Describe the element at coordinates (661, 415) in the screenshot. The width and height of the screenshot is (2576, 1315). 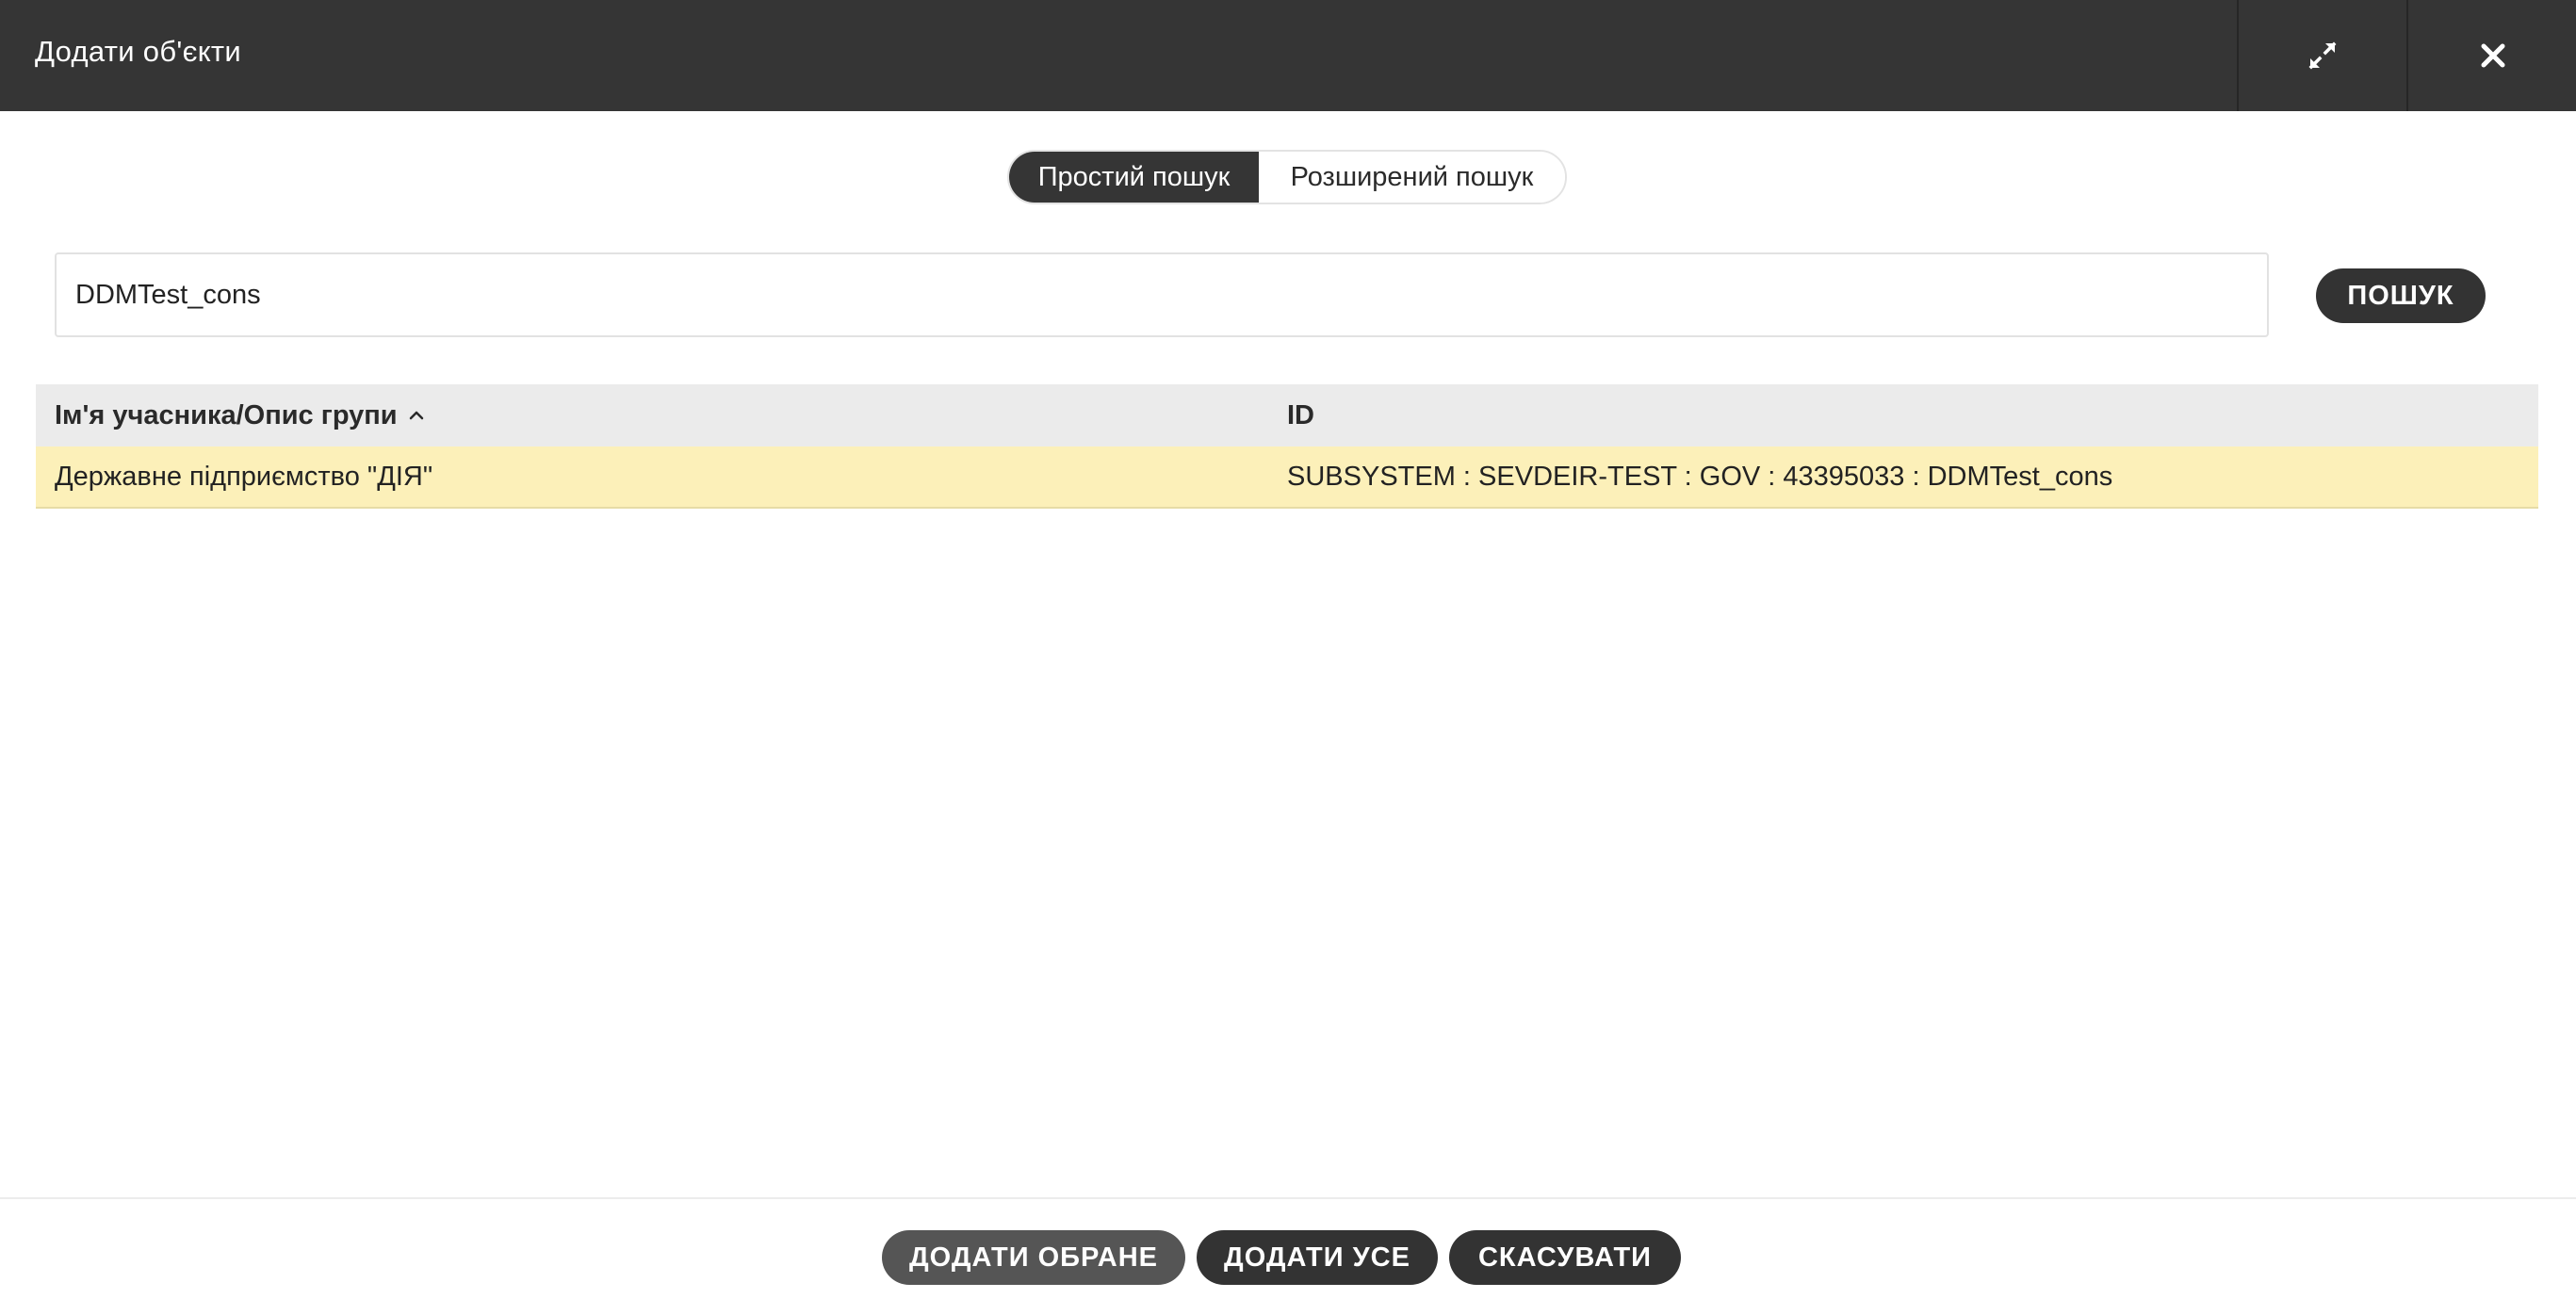
I see `column-header-name: Ім'я учасника/Опис групи` at that location.